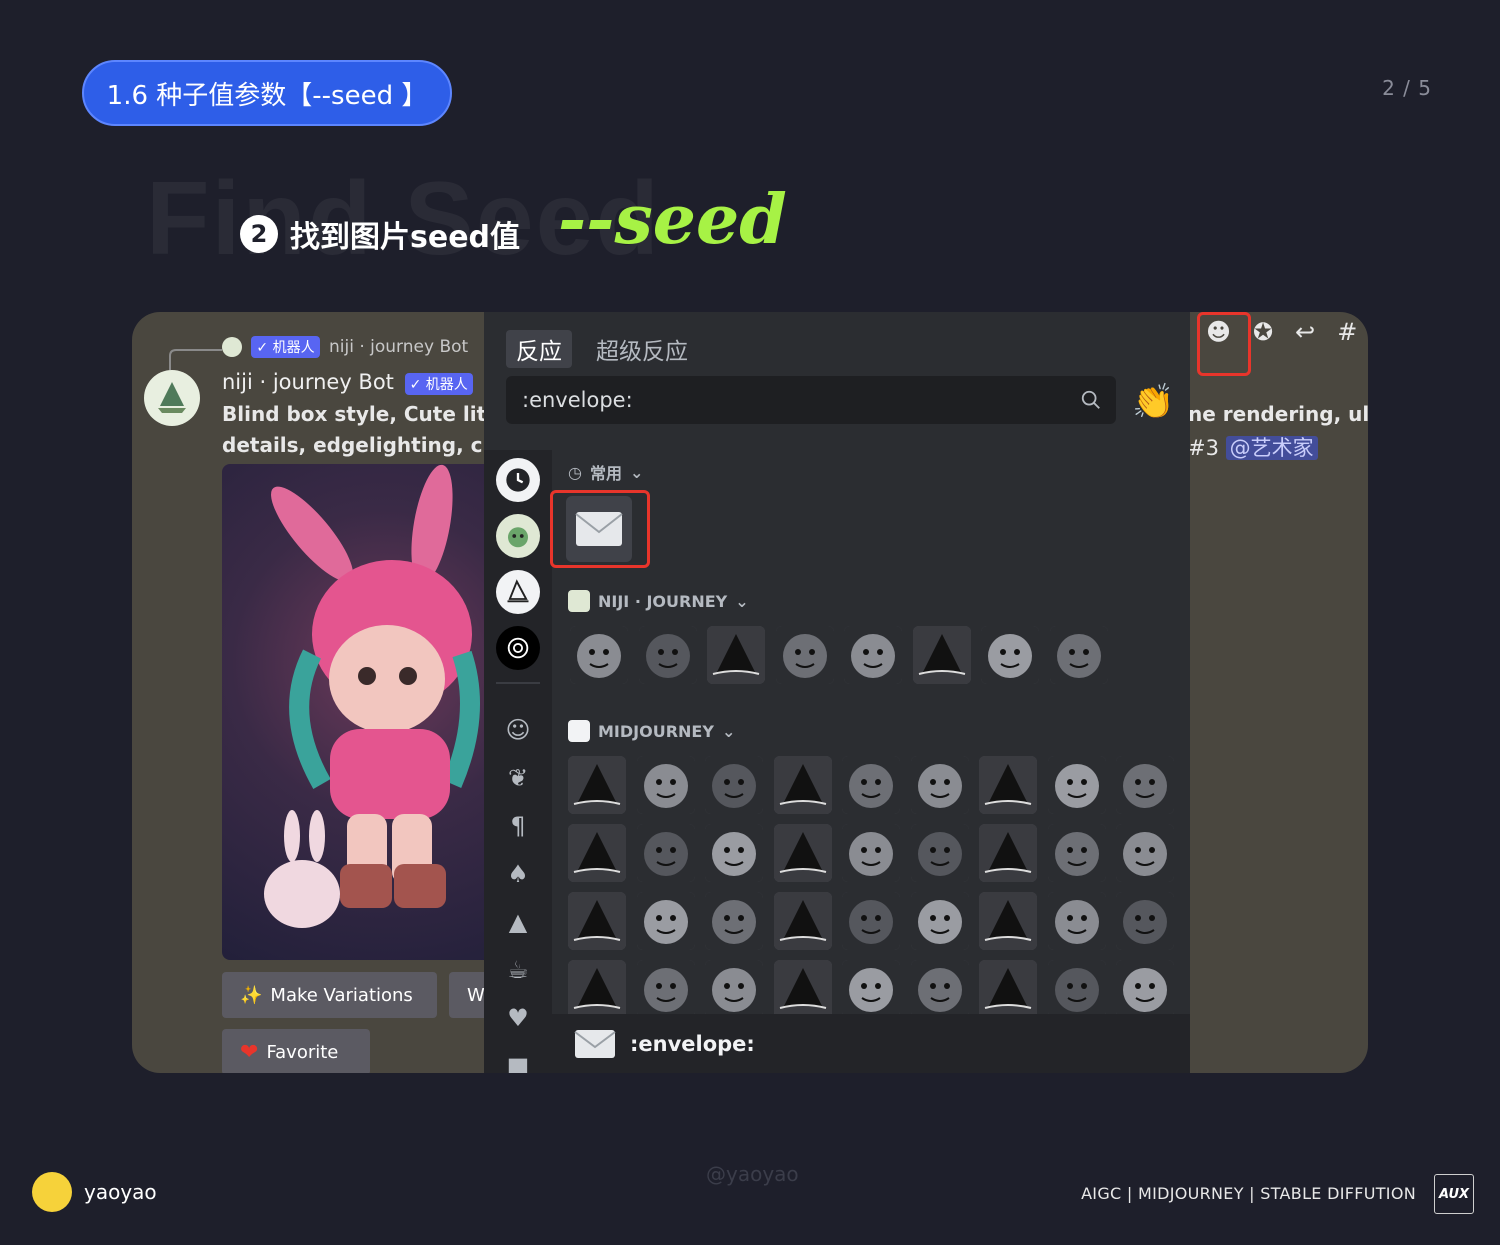 The height and width of the screenshot is (1245, 1500). I want to click on message-author: niji · journey Bot ✓ 机器人, so click(349, 382).